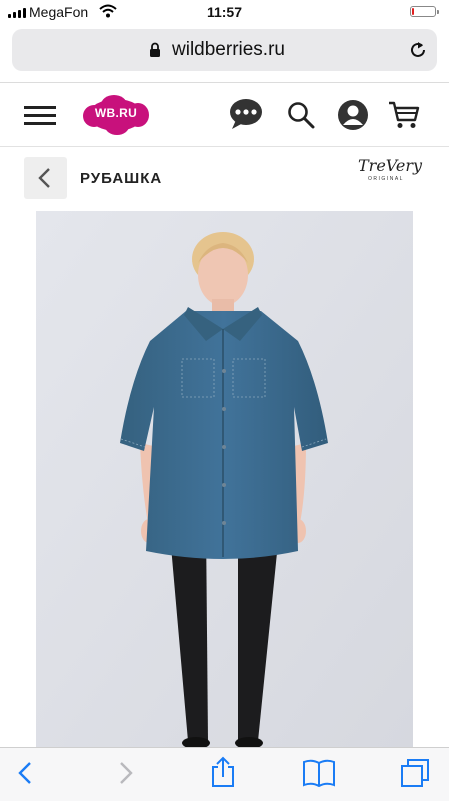  I want to click on share-icon, so click(223, 772).